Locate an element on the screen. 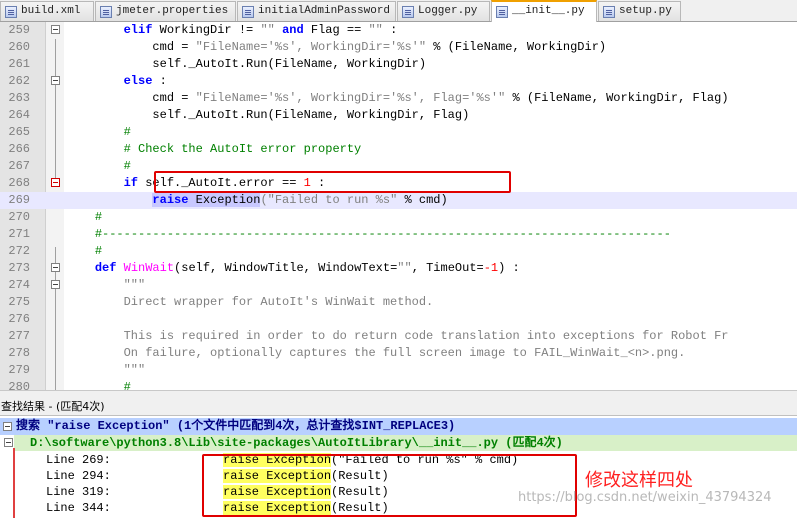  code-line: 276 is located at coordinates (398, 319).